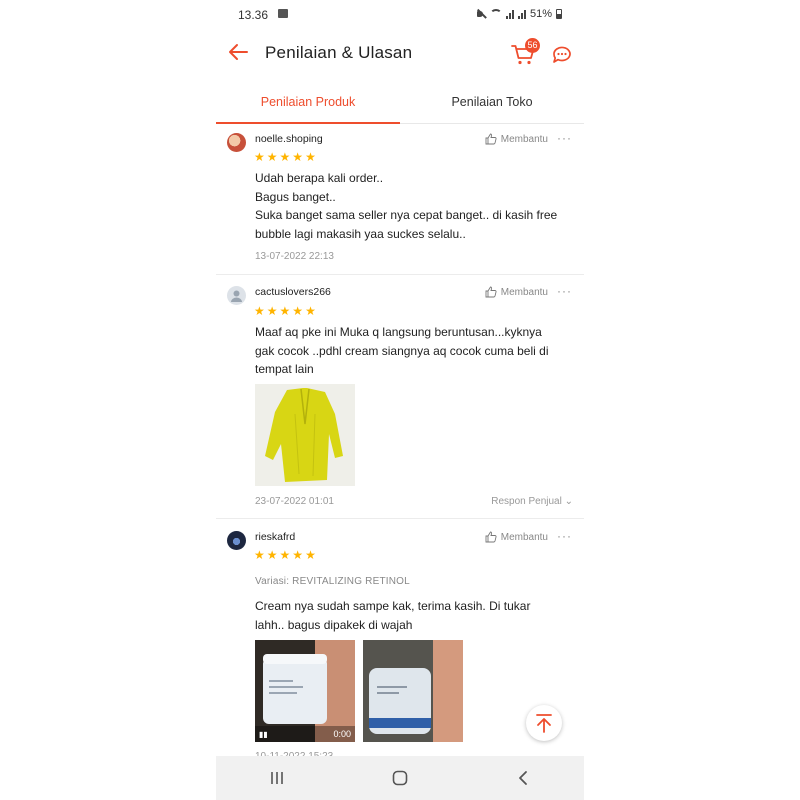 The height and width of the screenshot is (800, 800). I want to click on review-username: rieskafrd, so click(275, 537).